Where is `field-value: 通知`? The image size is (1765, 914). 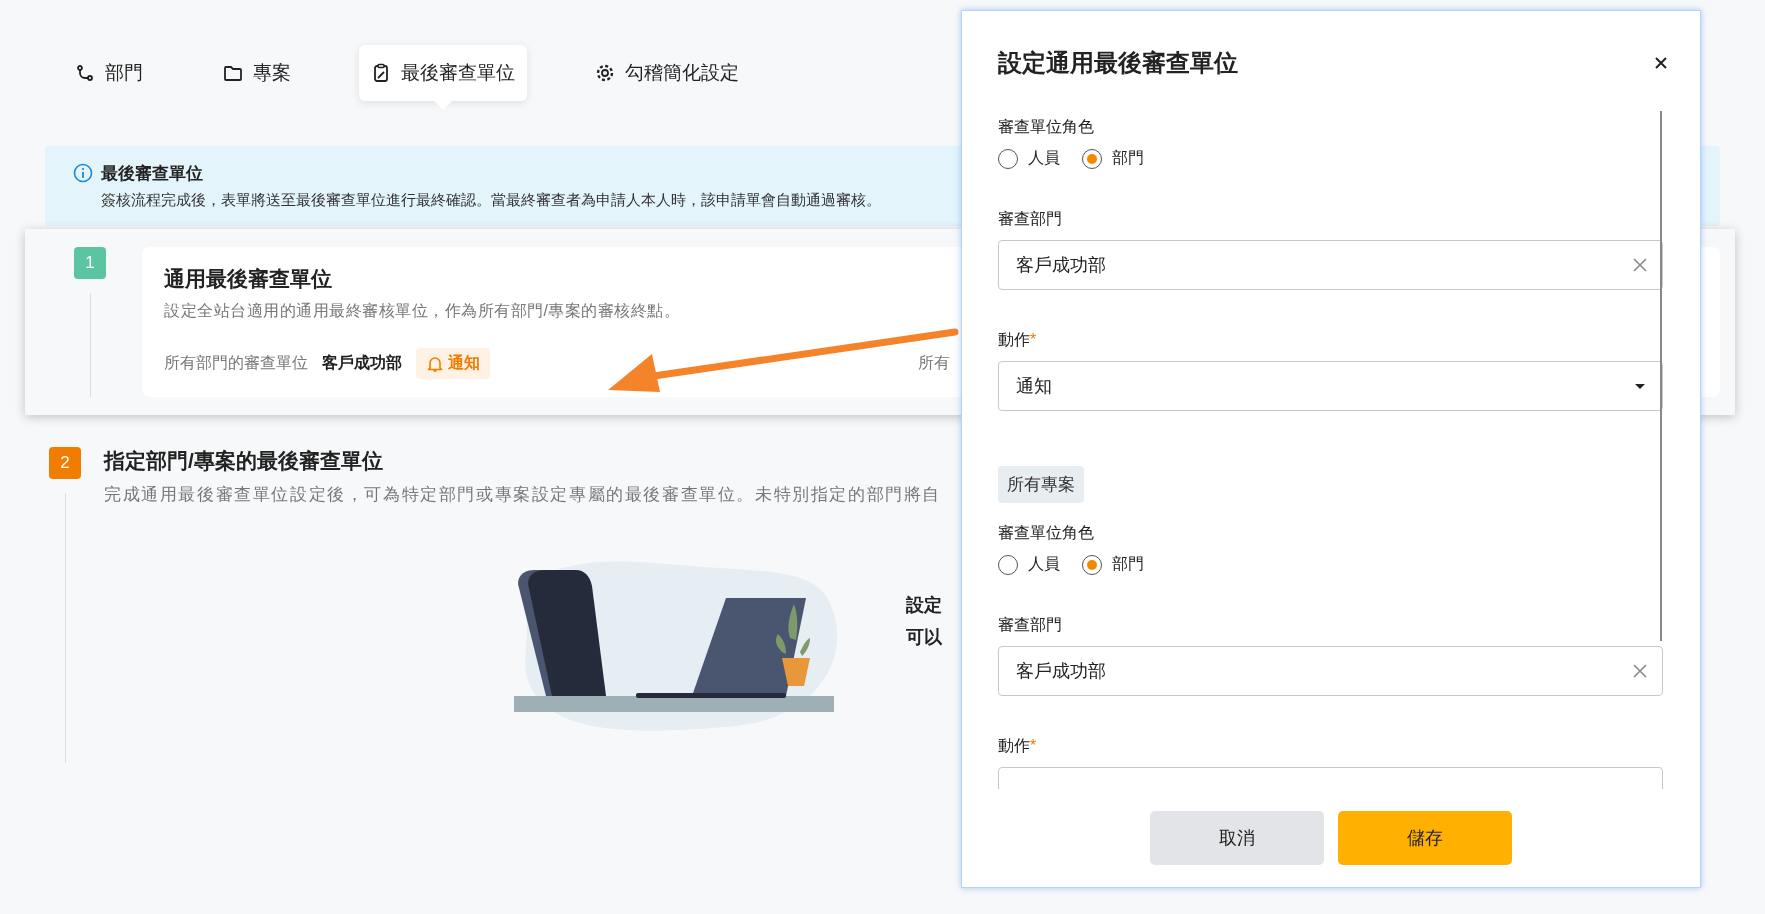
field-value: 通知 is located at coordinates (1034, 386).